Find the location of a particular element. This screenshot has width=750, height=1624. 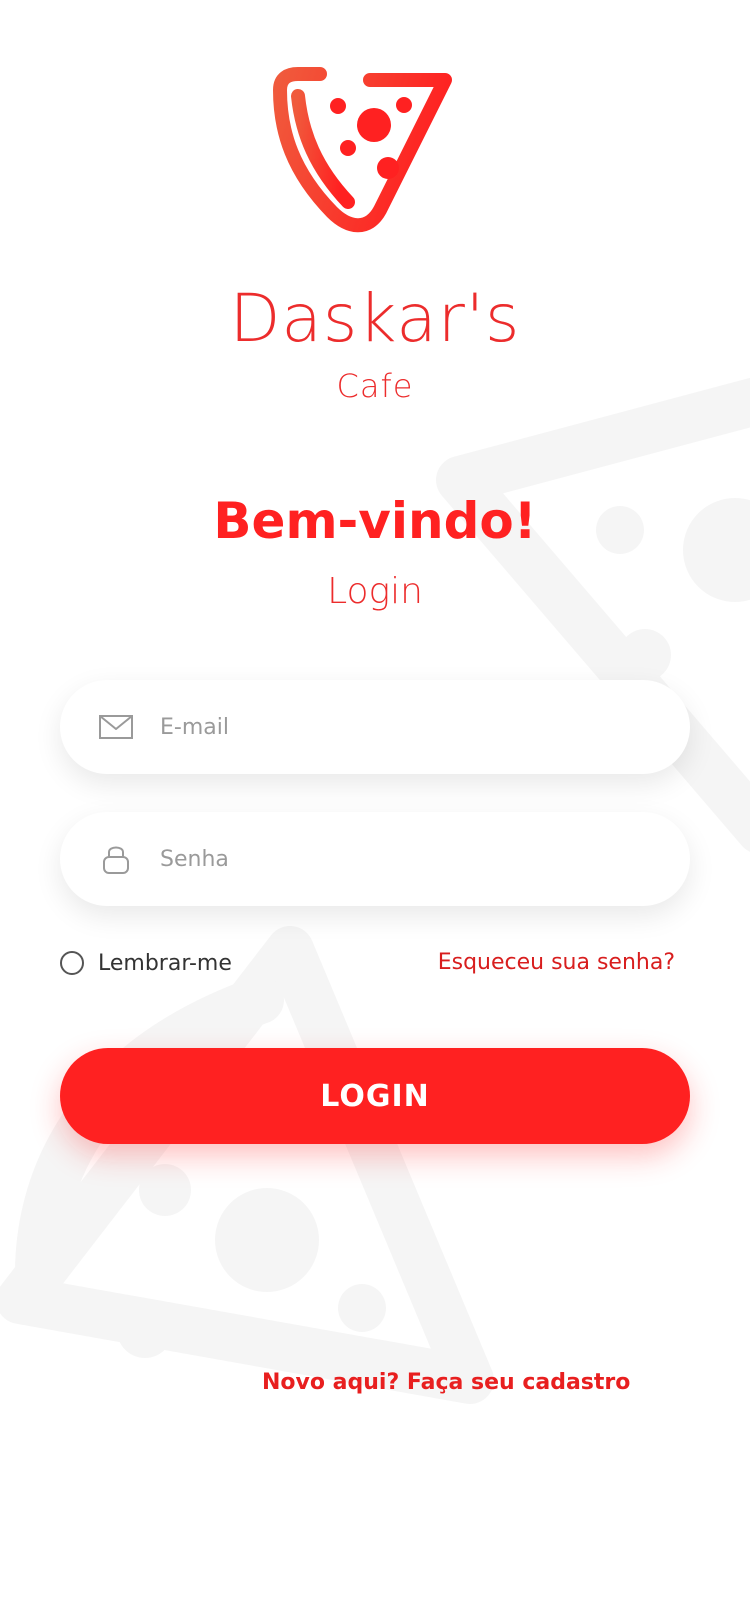

login-button: LOGIN is located at coordinates (375, 1096).